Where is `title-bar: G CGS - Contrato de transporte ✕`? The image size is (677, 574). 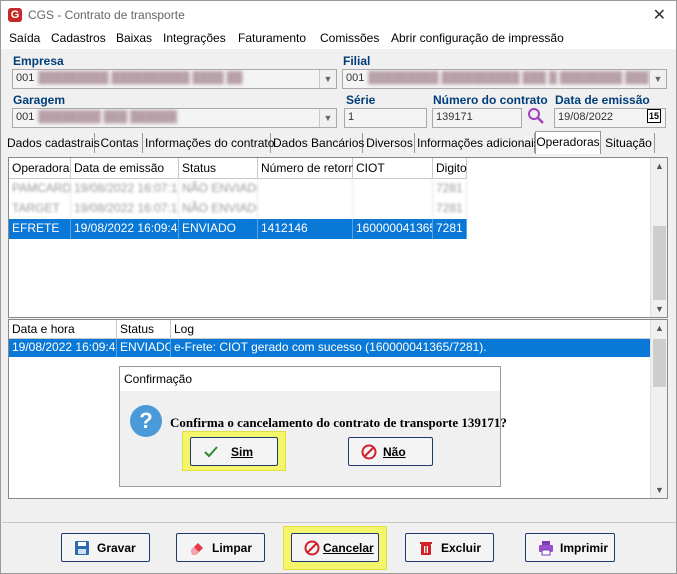
title-bar: G CGS - Contrato de transporte ✕ is located at coordinates (338, 15).